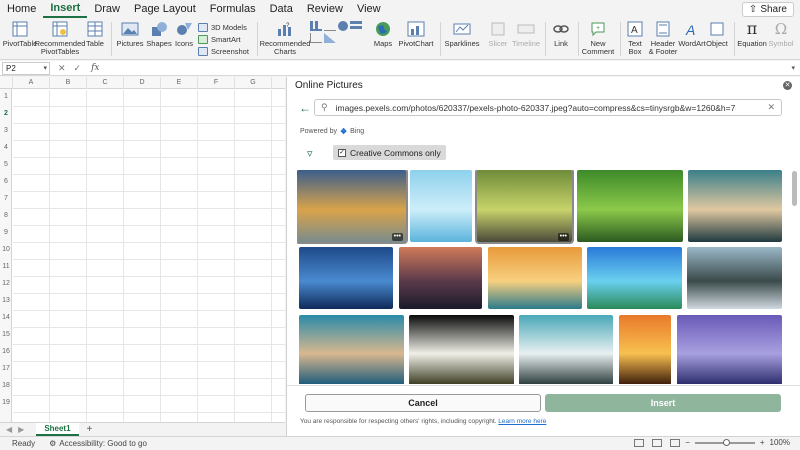 Image resolution: width=800 pixels, height=450 pixels. I want to click on row-header: 18, so click(6, 385).